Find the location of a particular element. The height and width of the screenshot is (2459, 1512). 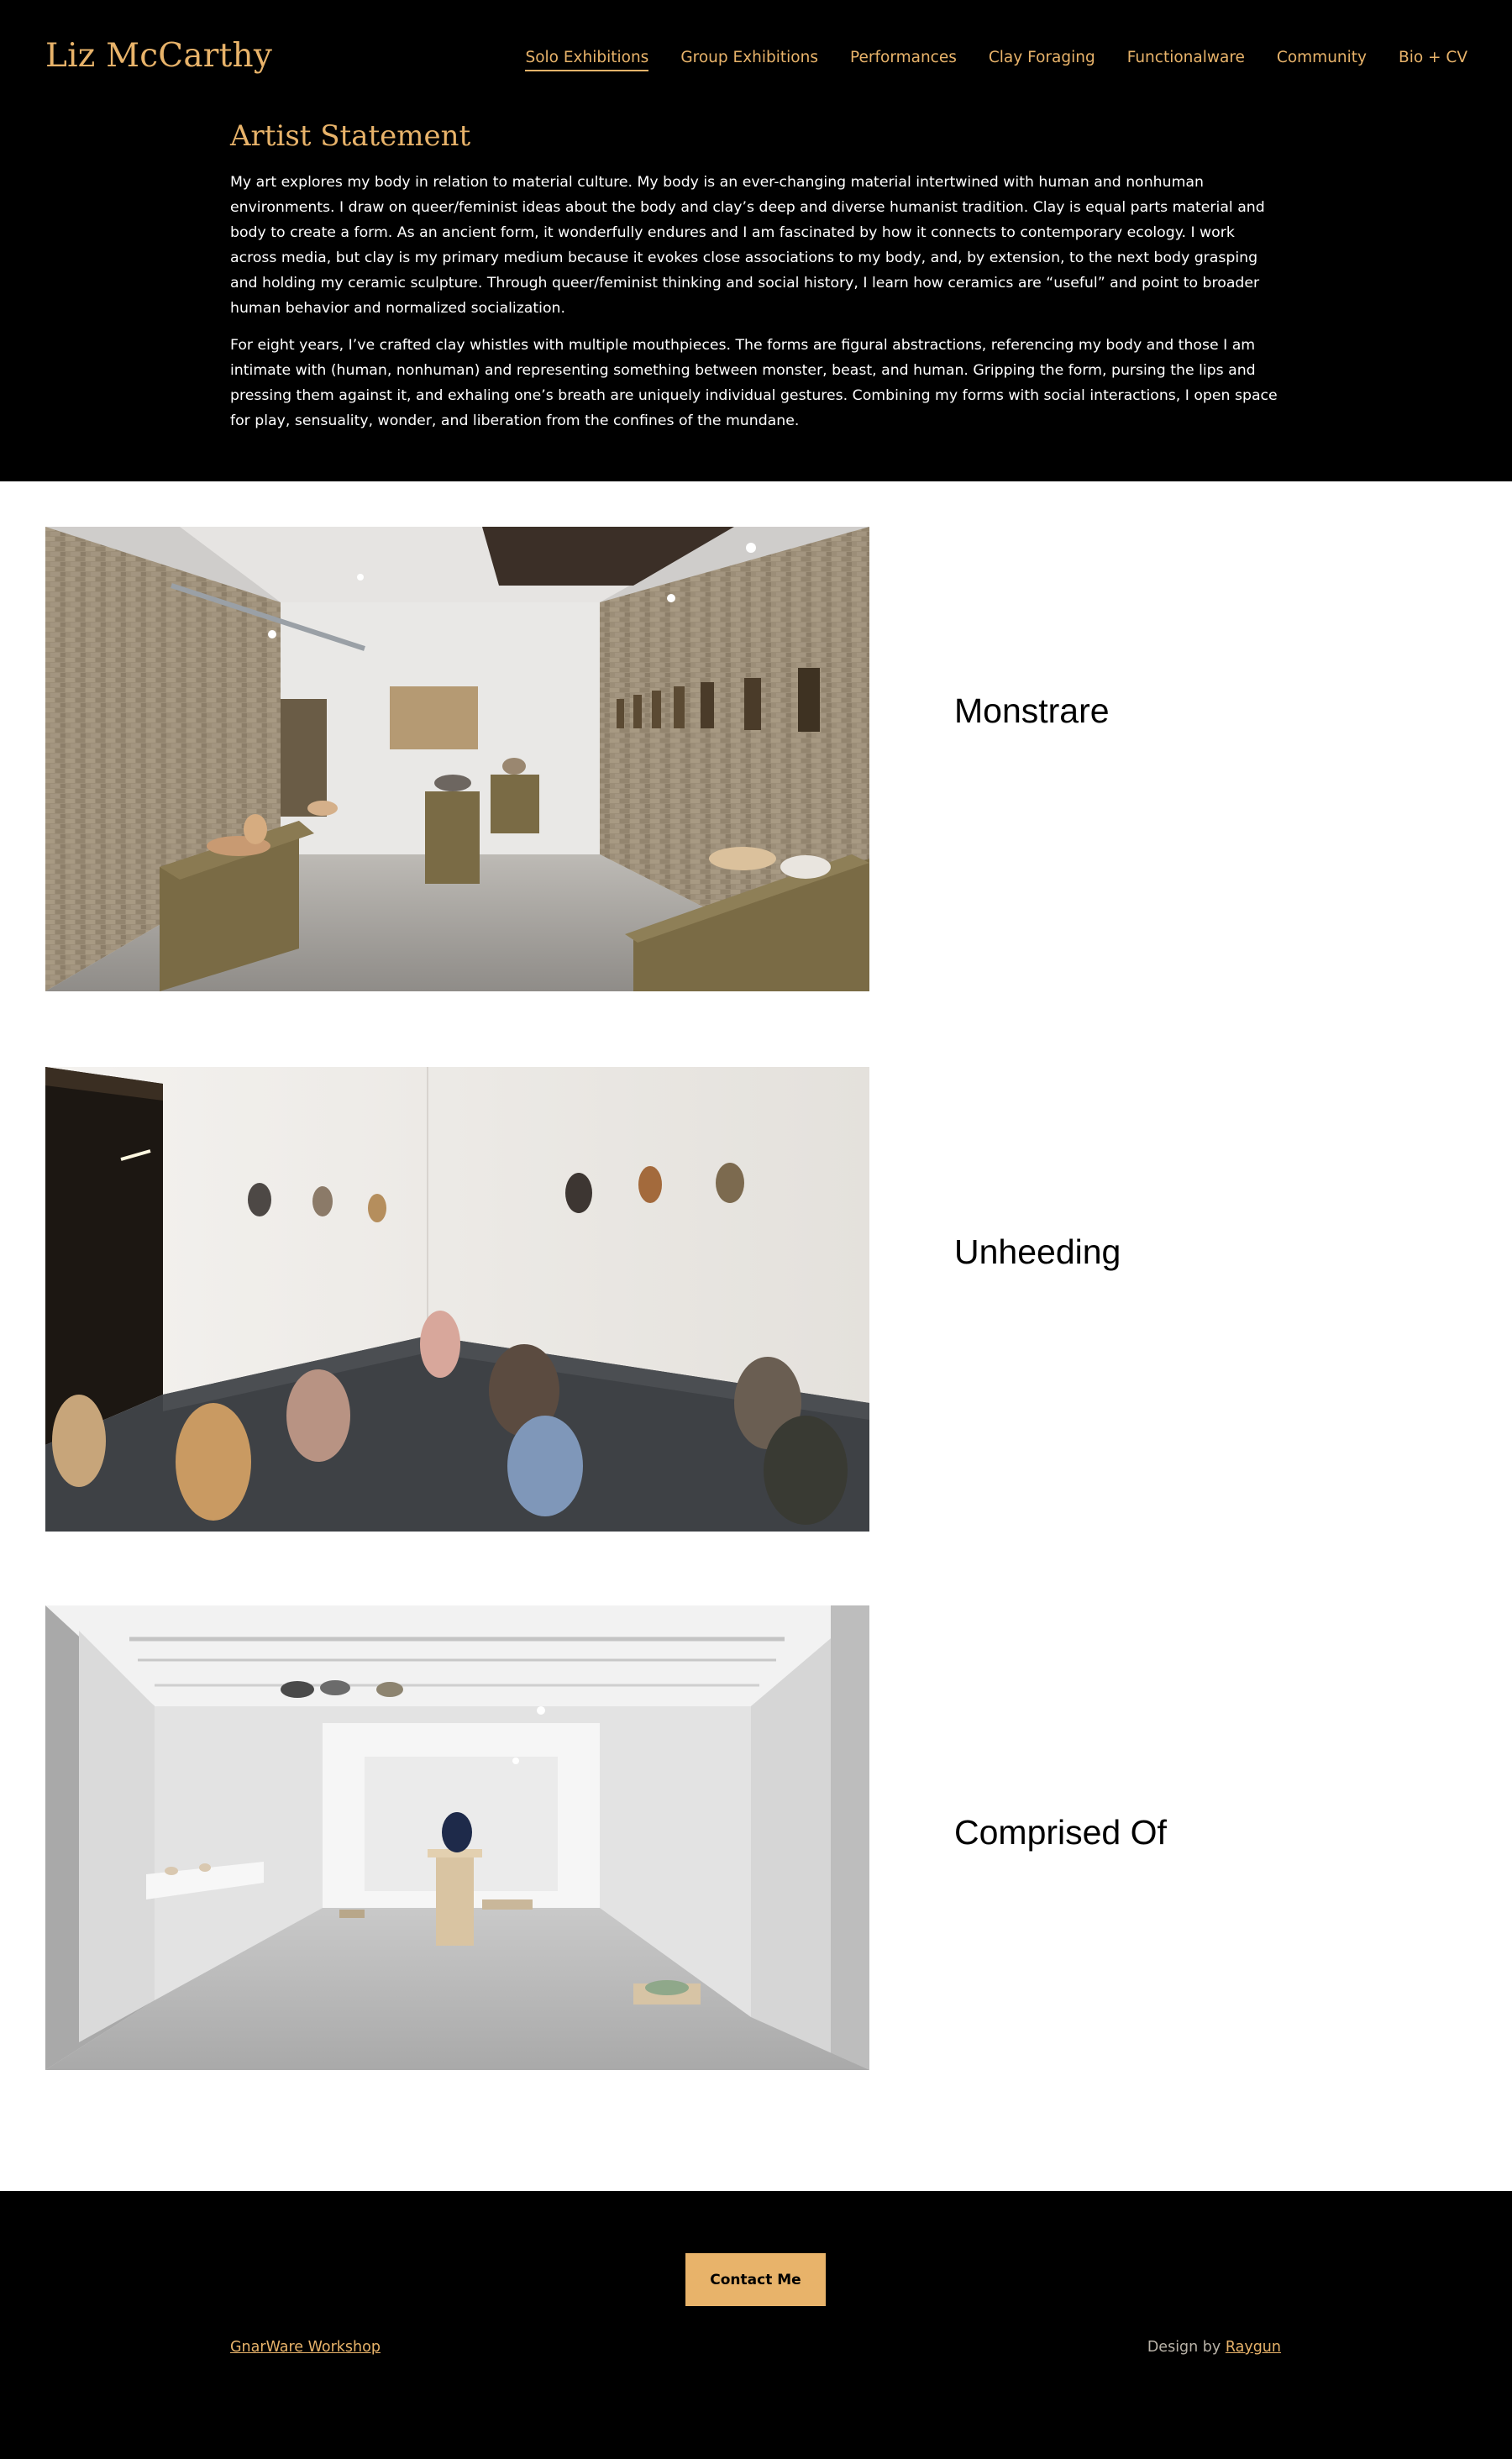

design-credit: Design by Raygun is located at coordinates (1214, 2347).